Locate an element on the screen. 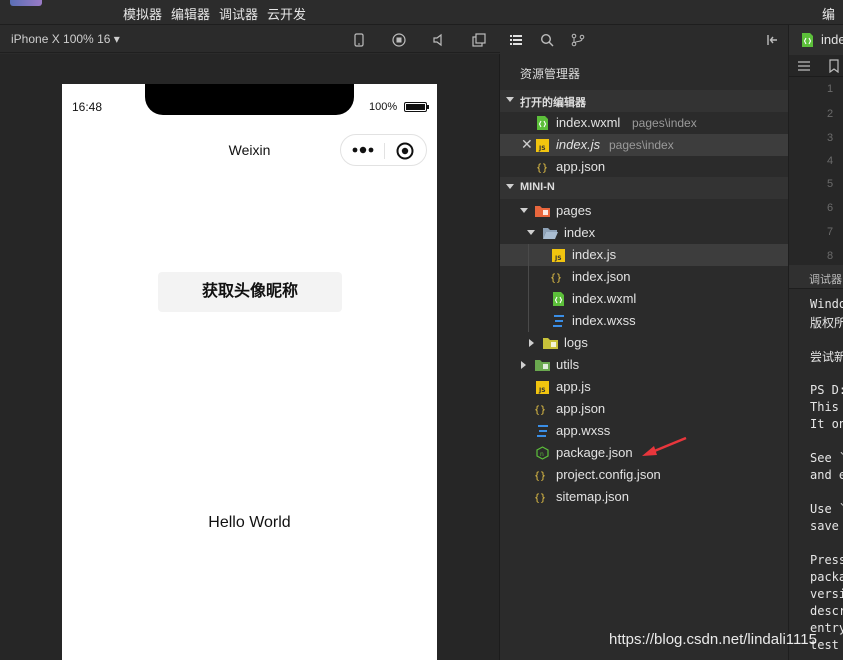 This screenshot has width=843, height=660. collapse-panel-icon is located at coordinates (772, 40).